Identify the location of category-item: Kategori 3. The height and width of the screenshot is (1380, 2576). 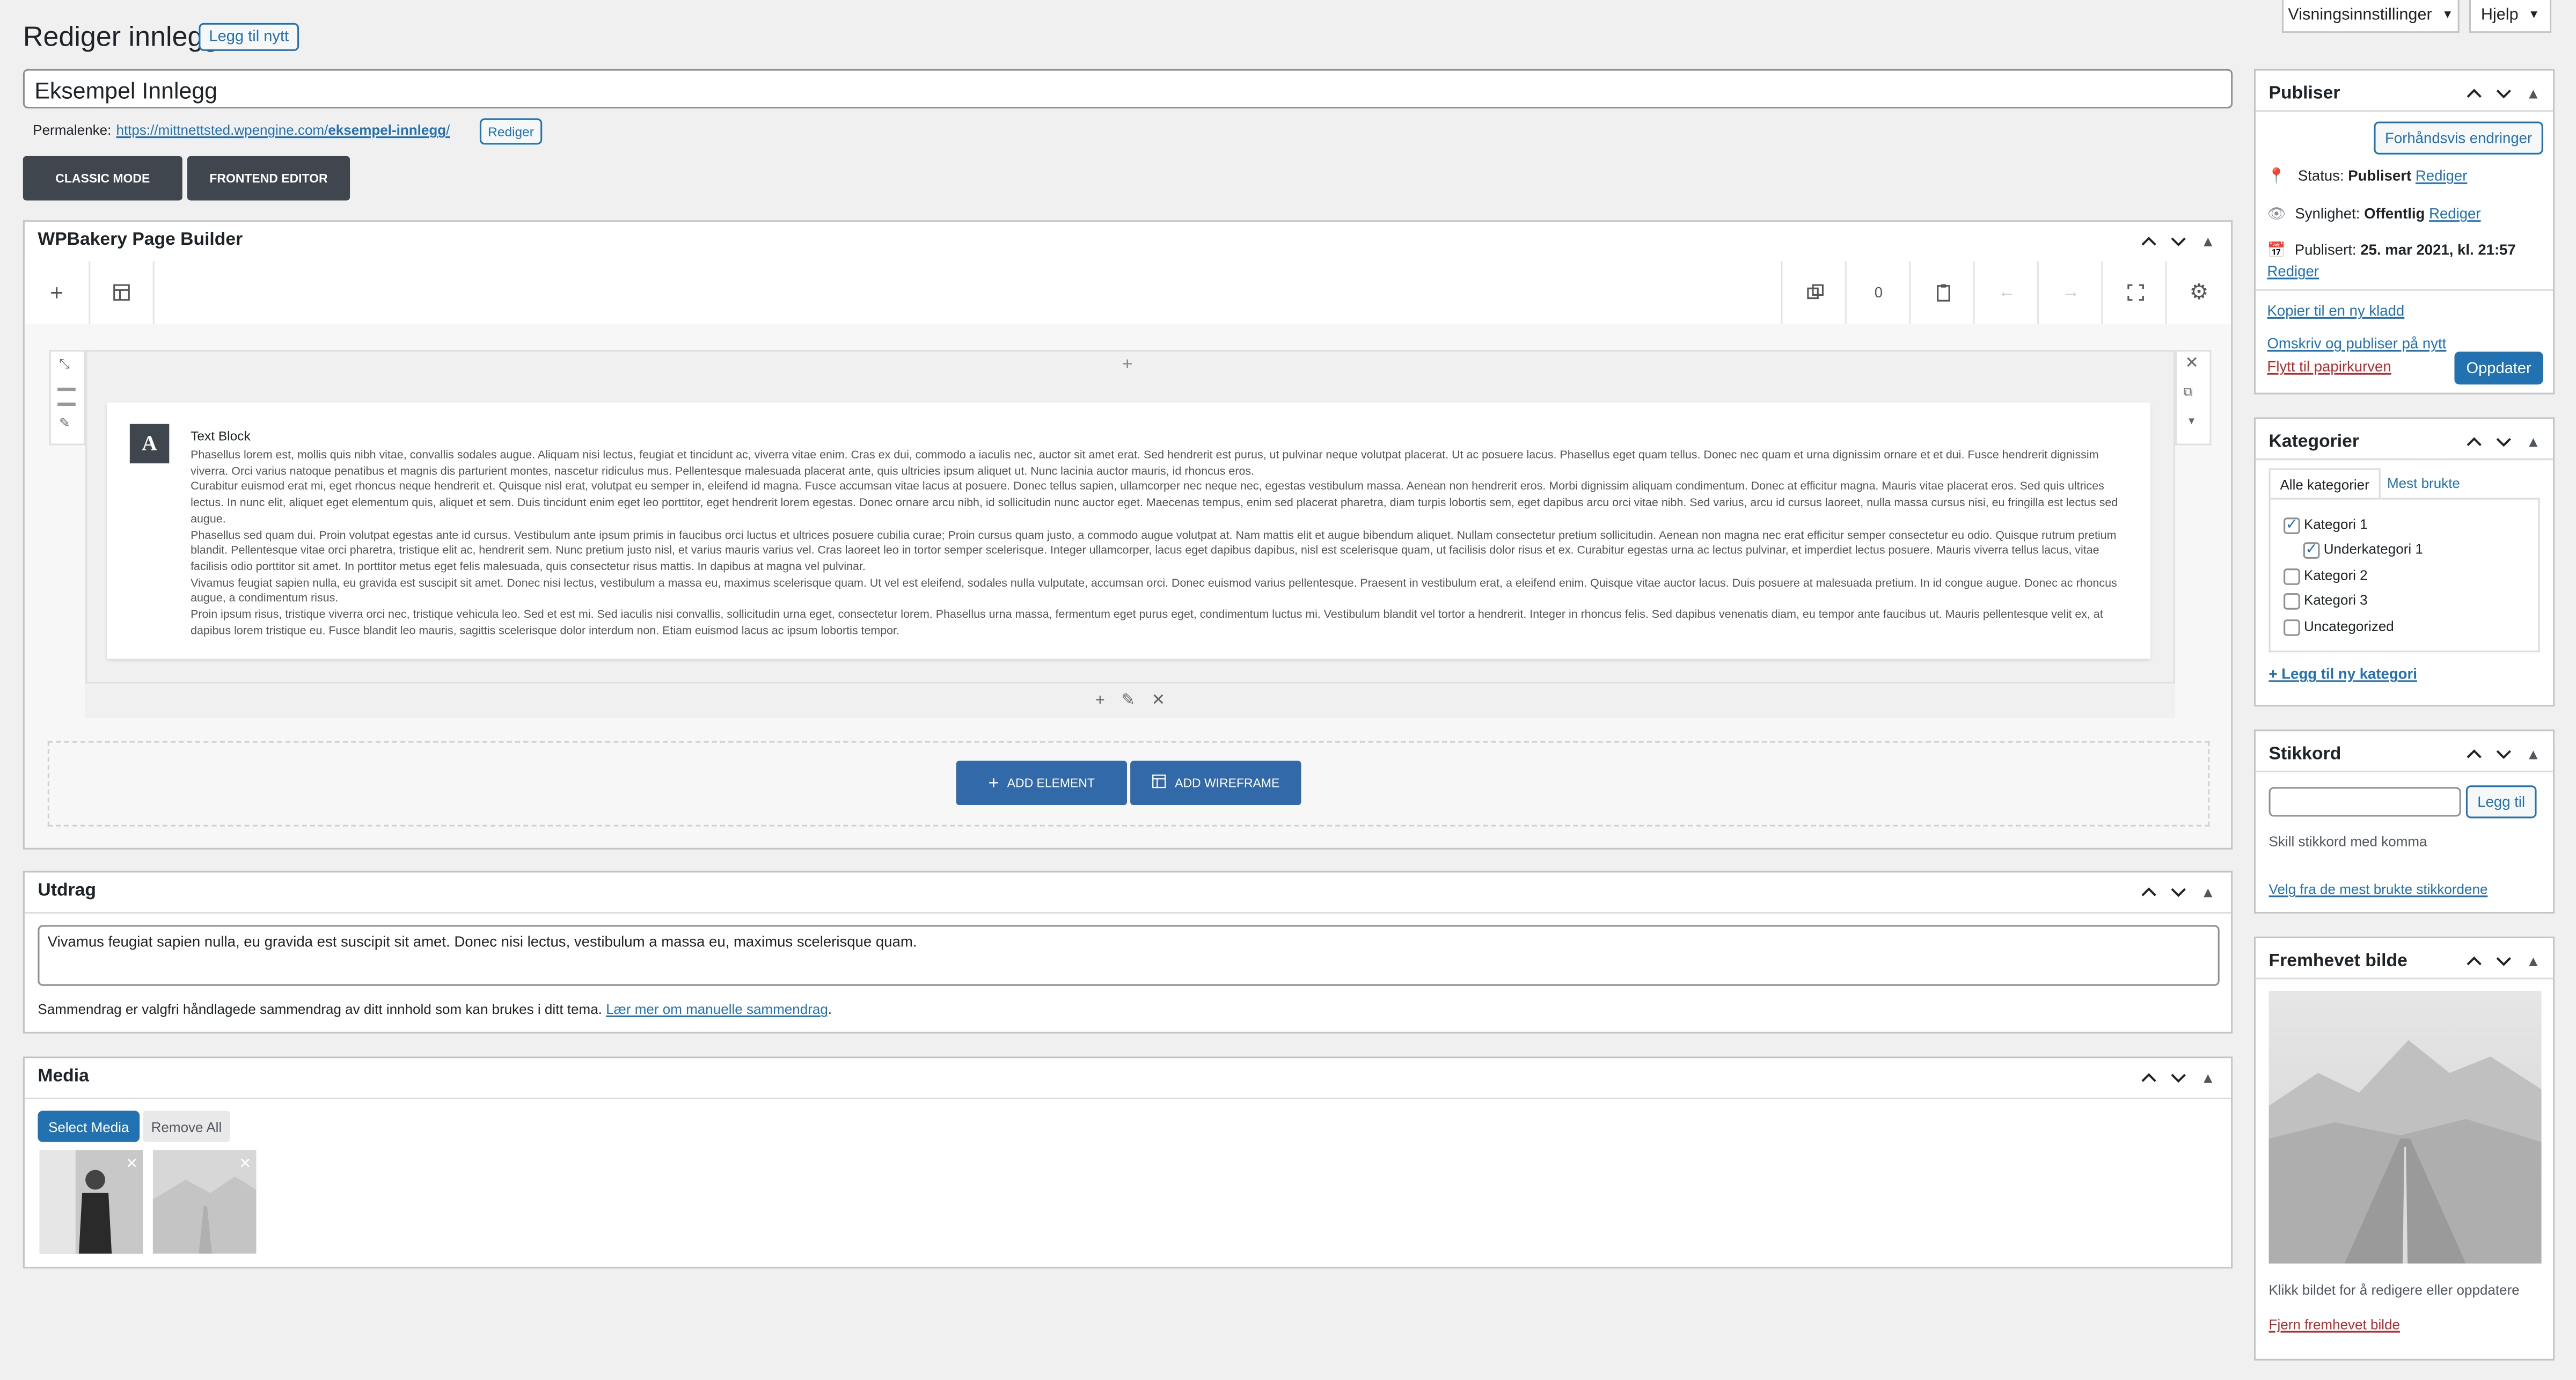
(2326, 600).